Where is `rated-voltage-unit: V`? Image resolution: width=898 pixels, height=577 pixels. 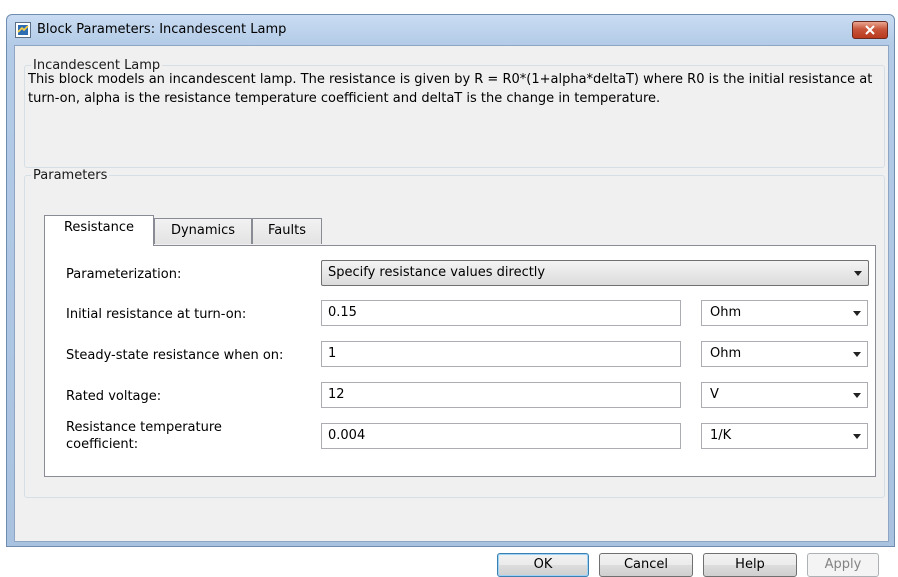 rated-voltage-unit: V is located at coordinates (714, 394).